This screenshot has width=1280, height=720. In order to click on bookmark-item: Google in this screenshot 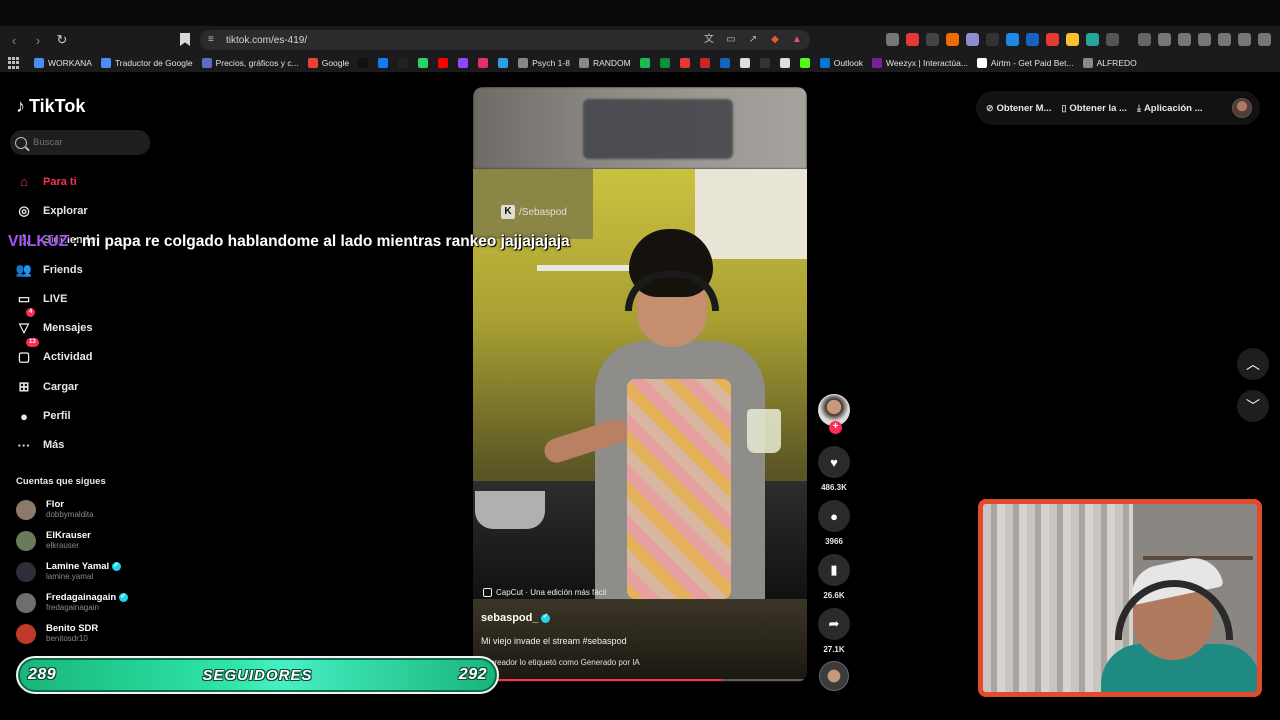, I will do `click(328, 63)`.